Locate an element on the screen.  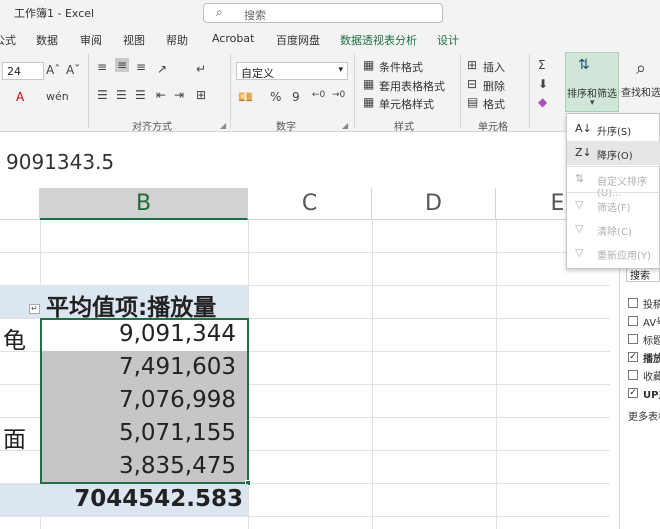
clear-icon: ◆ is located at coordinates (542, 102).